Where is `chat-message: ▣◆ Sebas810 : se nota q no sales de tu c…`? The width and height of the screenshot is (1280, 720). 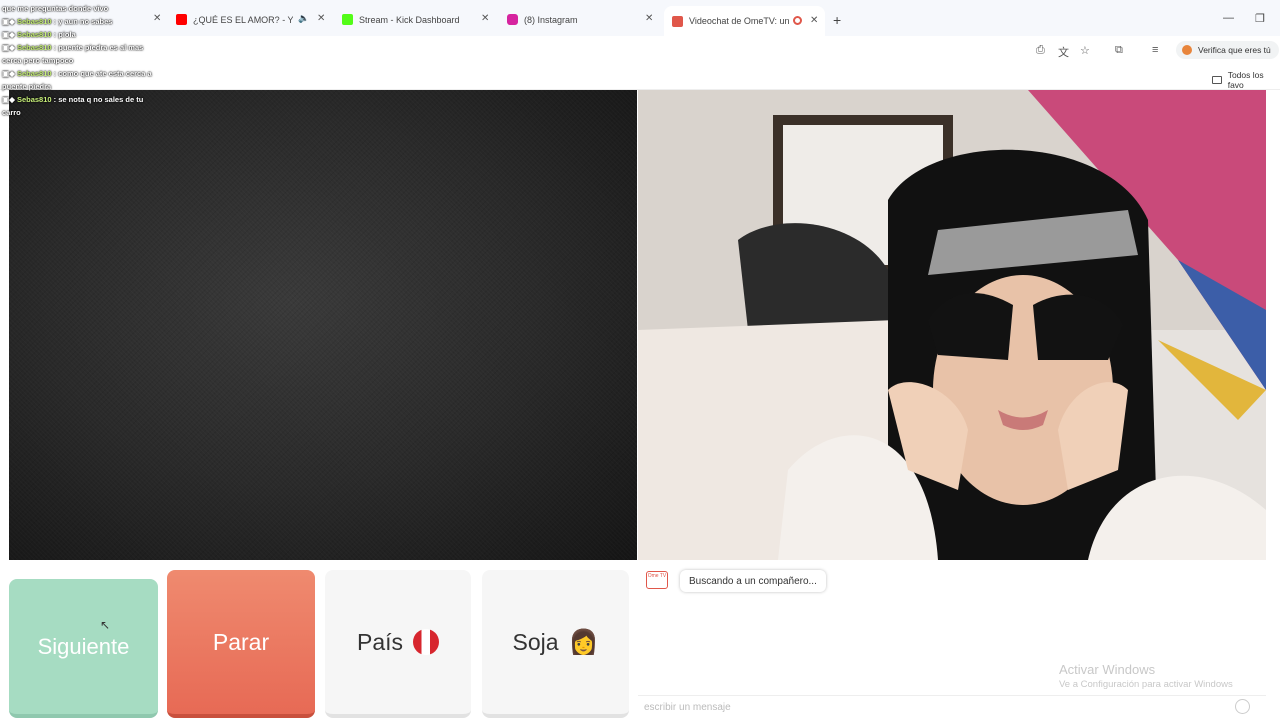
chat-message: ▣◆ Sebas810 : se nota q no sales de tu c… is located at coordinates (73, 106).